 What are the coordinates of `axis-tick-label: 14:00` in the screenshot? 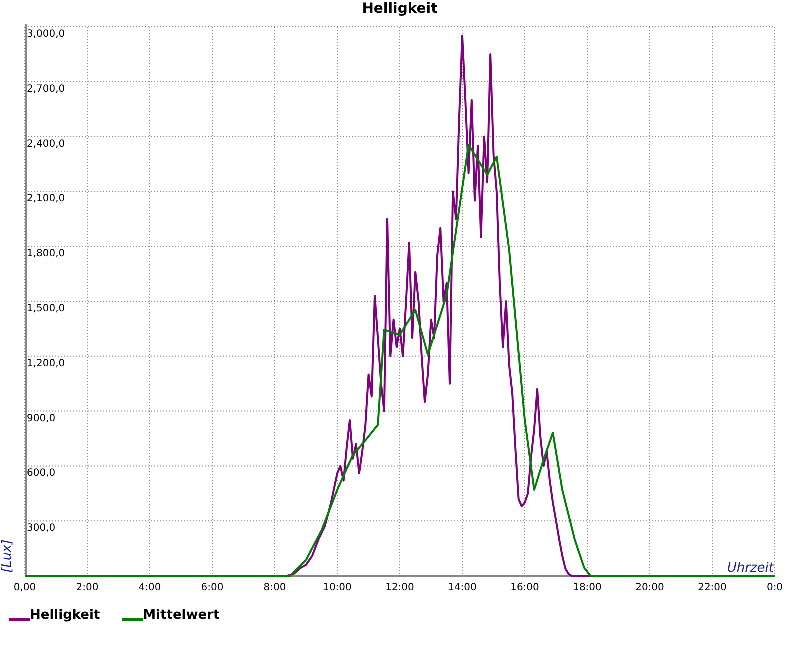 It's located at (462, 588).